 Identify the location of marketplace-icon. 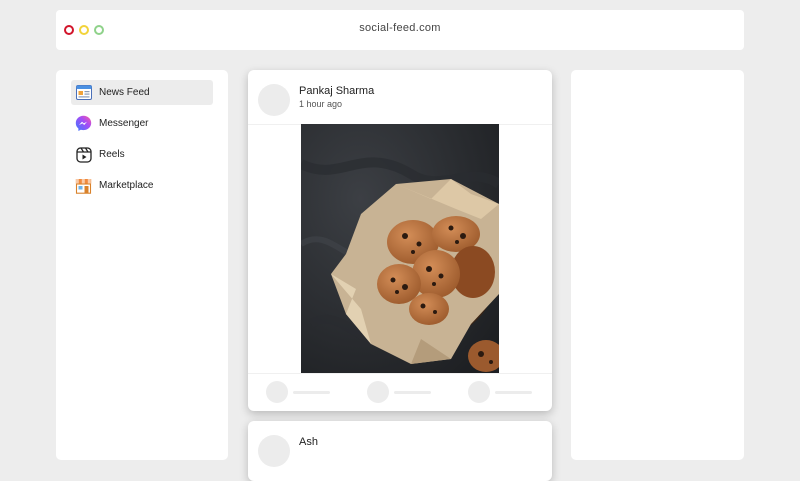
(83, 185).